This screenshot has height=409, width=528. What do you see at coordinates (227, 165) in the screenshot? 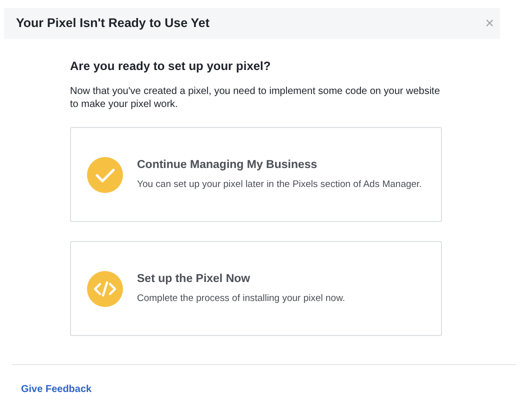
I see `option-title: Continue Managing My Business` at bounding box center [227, 165].